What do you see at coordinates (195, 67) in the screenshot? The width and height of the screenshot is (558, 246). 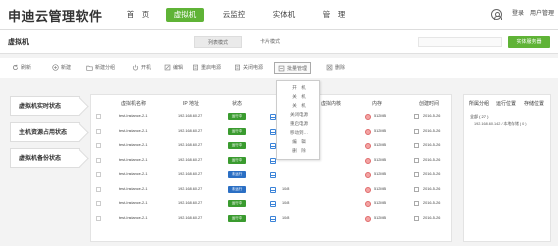 I see `restart-icon` at bounding box center [195, 67].